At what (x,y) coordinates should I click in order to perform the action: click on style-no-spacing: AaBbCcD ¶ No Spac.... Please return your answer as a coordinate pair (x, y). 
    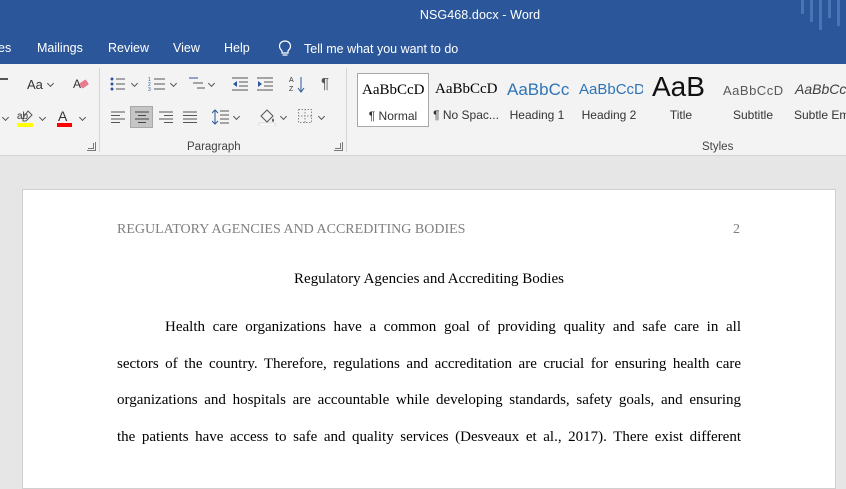
    Looking at the image, I should click on (466, 100).